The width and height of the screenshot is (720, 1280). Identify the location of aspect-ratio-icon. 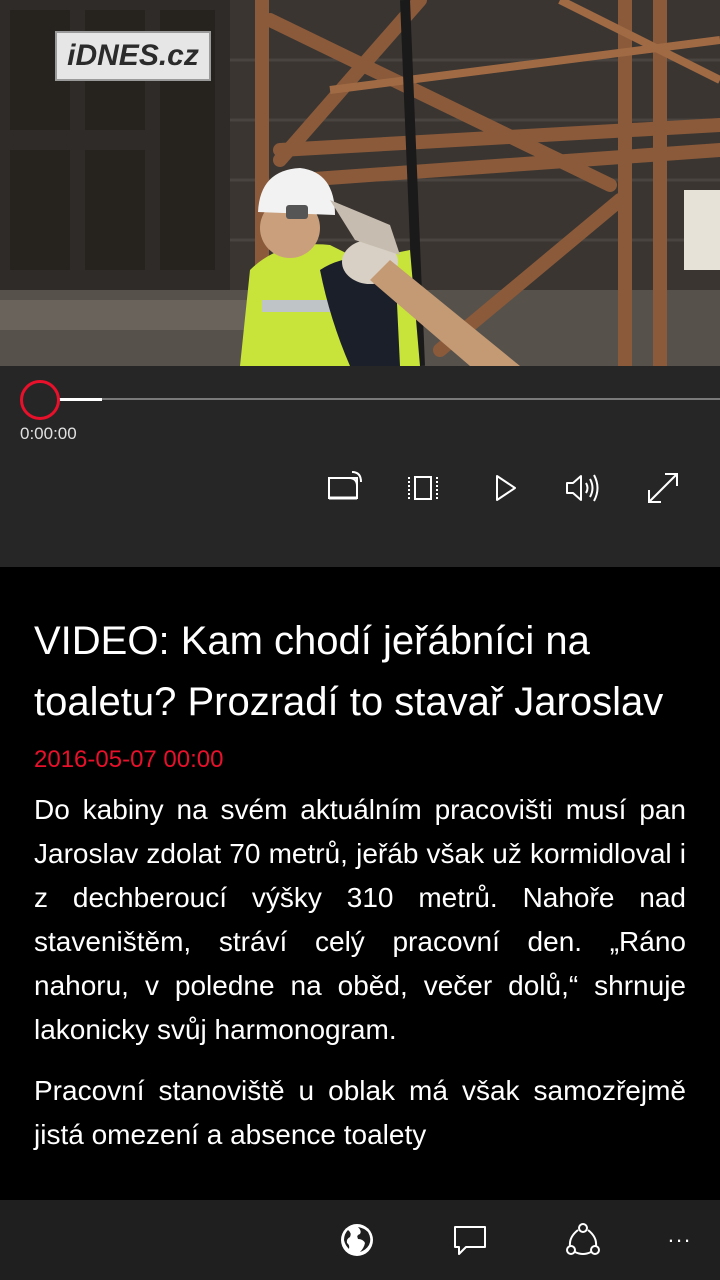
(423, 488).